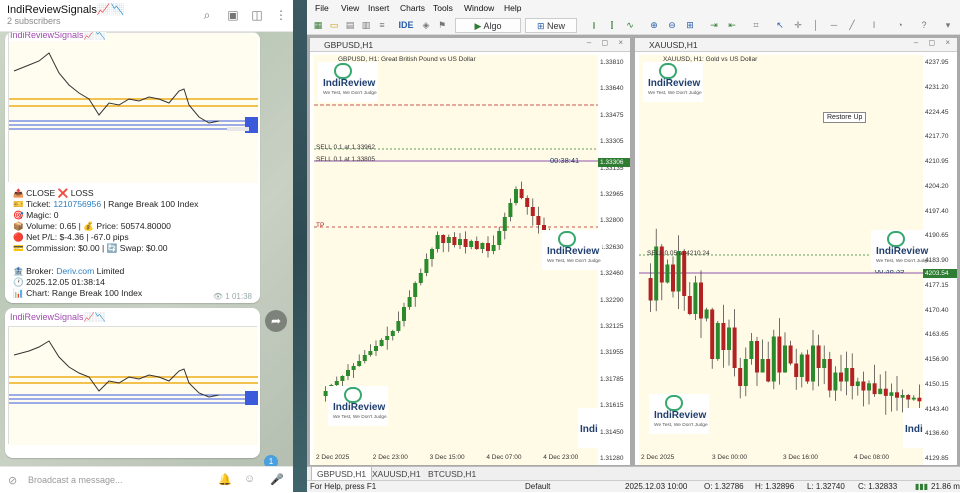 The height and width of the screenshot is (493, 960). What do you see at coordinates (77, 204) in the screenshot?
I see `message-link: 1210756956` at bounding box center [77, 204].